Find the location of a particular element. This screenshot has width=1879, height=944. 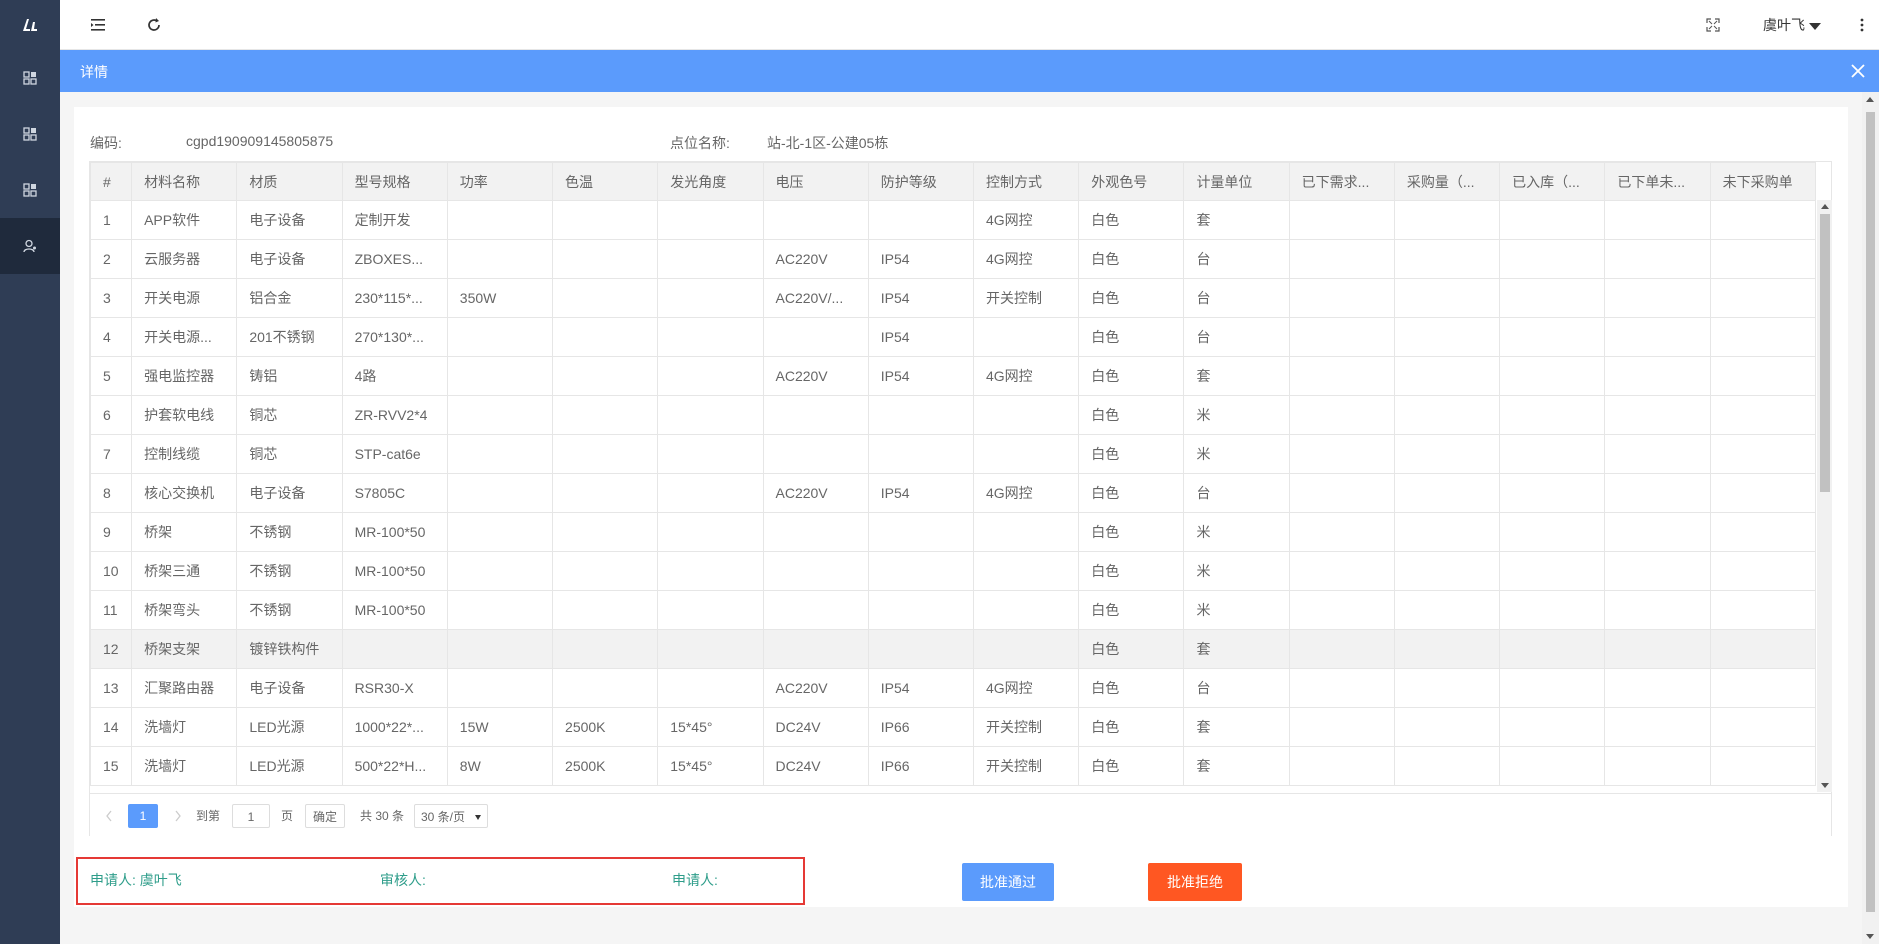

column-header: 未下采购单 is located at coordinates (1762, 181).